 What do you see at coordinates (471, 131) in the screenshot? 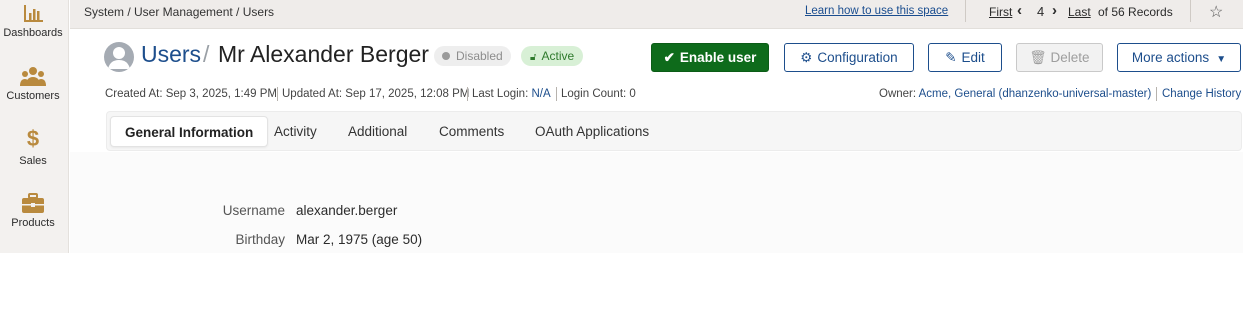
I see `tab-comments: Comments` at bounding box center [471, 131].